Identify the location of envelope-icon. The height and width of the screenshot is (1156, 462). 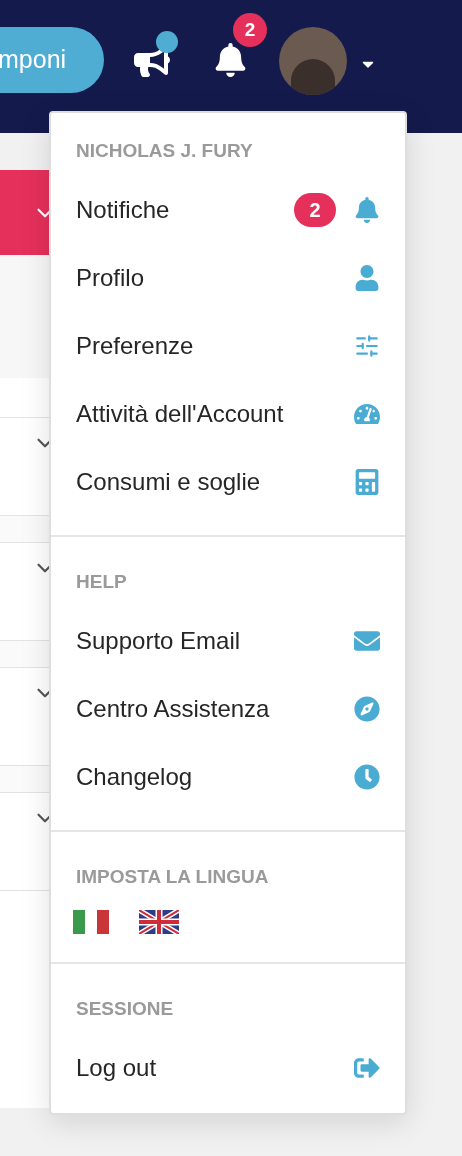
(367, 641).